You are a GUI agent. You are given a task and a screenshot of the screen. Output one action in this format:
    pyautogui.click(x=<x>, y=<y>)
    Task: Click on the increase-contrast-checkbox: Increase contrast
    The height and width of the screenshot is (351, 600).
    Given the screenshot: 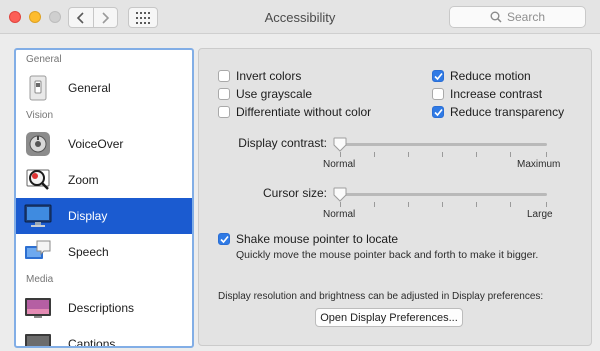 What is the action you would take?
    pyautogui.click(x=487, y=94)
    